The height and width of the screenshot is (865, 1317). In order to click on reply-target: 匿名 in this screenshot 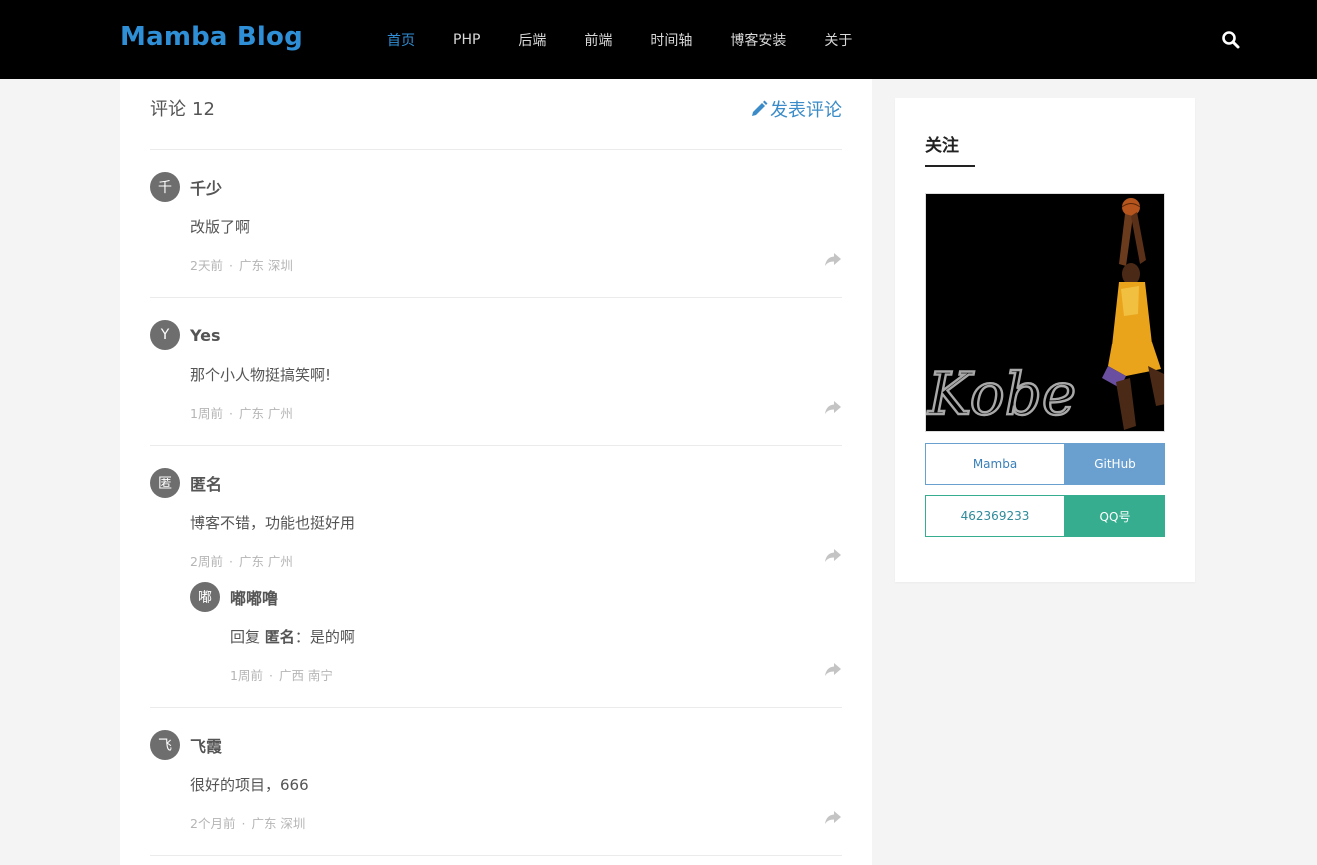, I will do `click(280, 637)`.